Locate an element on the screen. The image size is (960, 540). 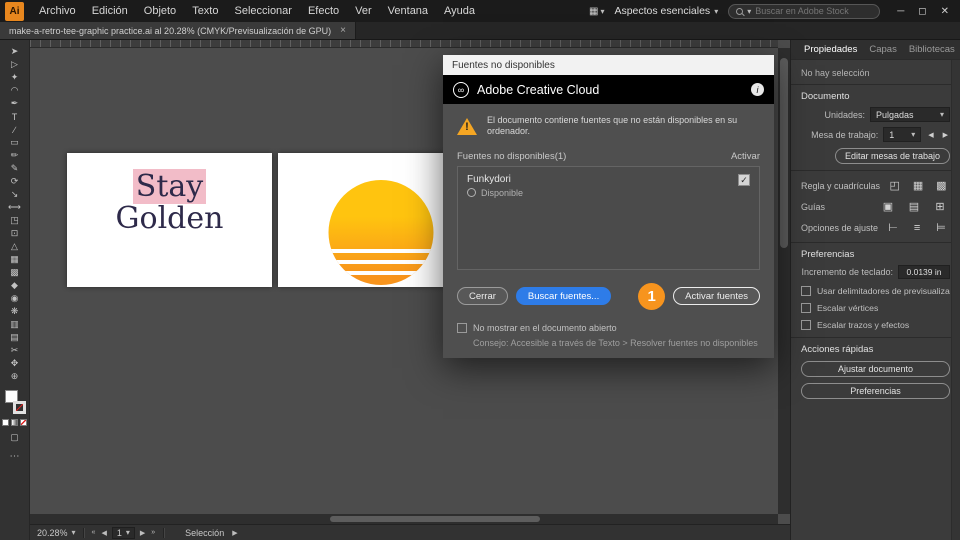
menu-objeto: Objeto is located at coordinates (160, 11).